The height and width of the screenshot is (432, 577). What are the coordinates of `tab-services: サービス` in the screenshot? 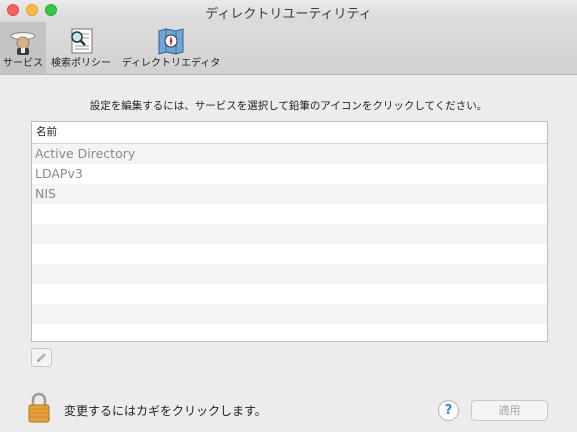 It's located at (23, 48).